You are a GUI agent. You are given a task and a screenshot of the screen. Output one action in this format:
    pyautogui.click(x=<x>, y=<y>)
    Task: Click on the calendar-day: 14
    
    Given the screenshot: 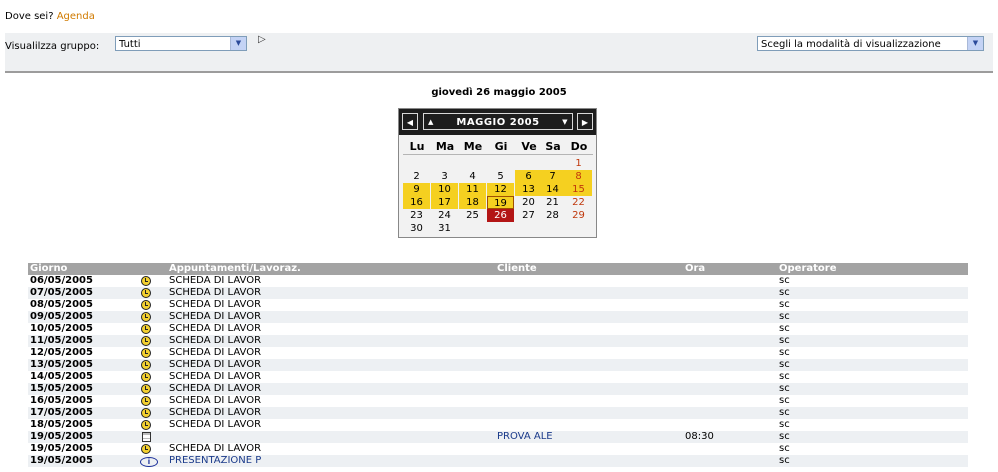 What is the action you would take?
    pyautogui.click(x=552, y=189)
    